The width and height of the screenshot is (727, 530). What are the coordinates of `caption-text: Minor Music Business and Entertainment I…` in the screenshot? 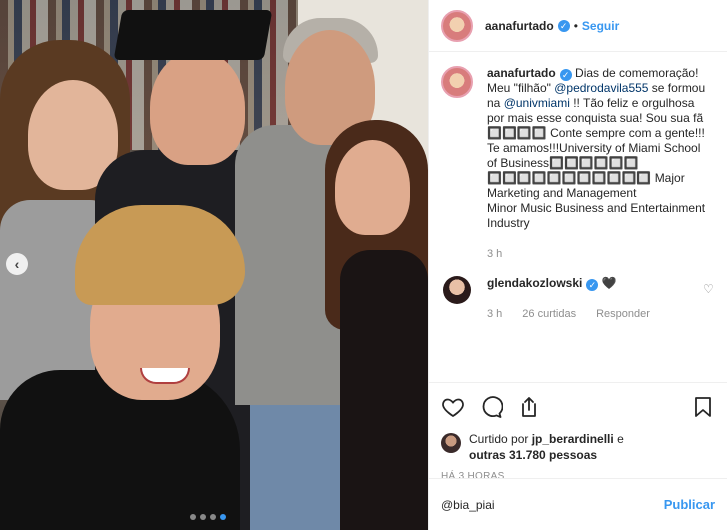 It's located at (596, 215).